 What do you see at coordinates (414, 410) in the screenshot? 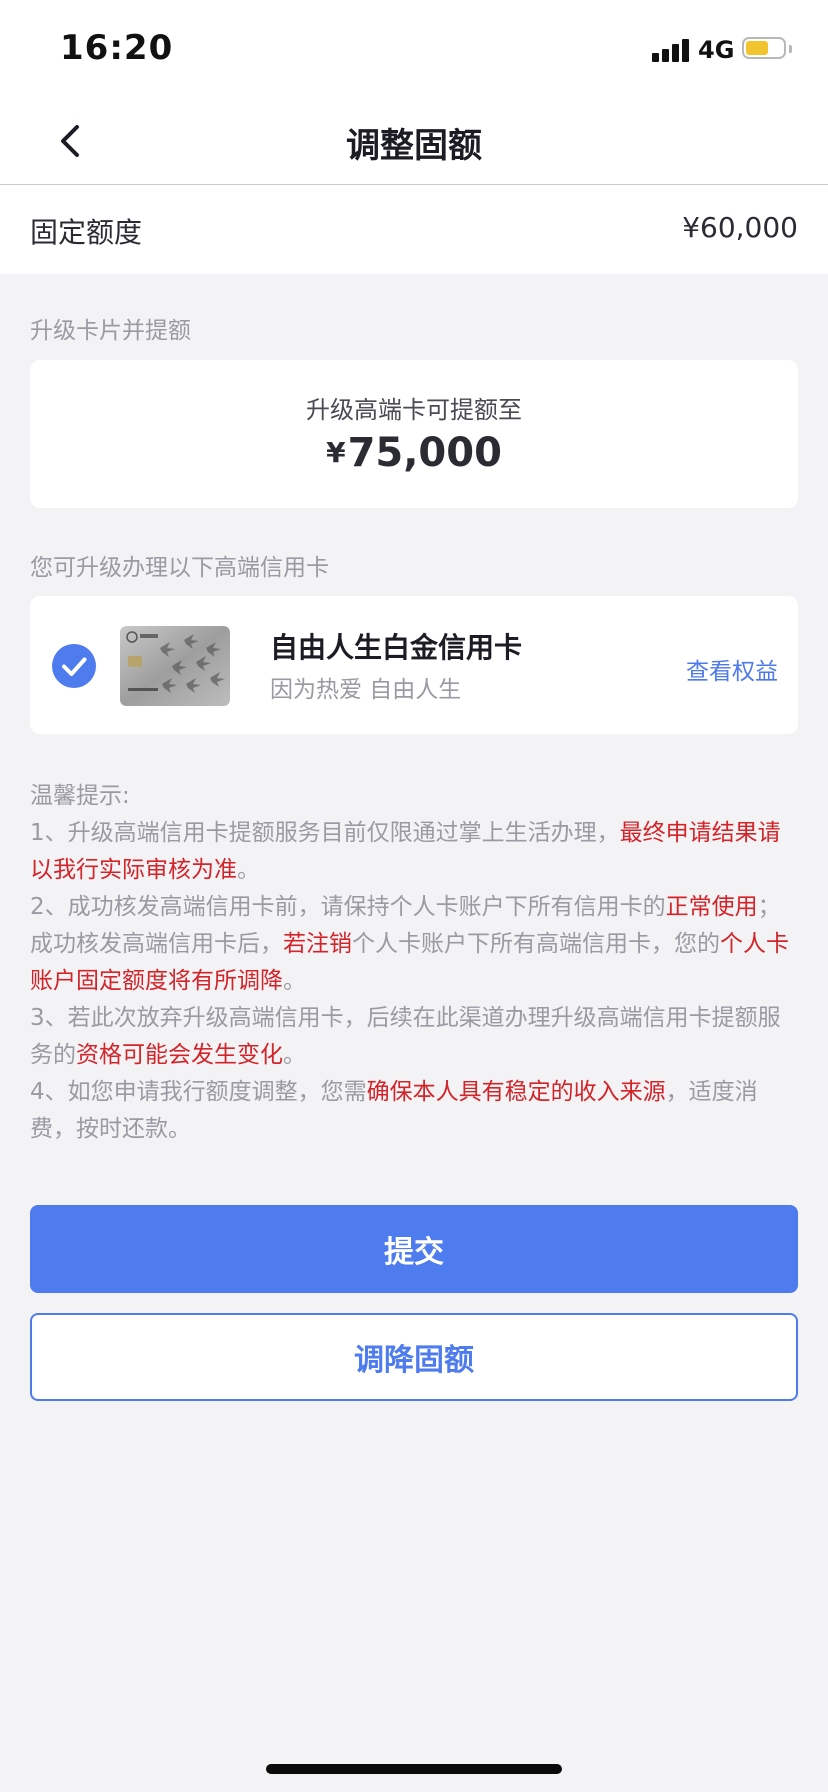
I see `upgrade-caption: 升级高端卡可提额至` at bounding box center [414, 410].